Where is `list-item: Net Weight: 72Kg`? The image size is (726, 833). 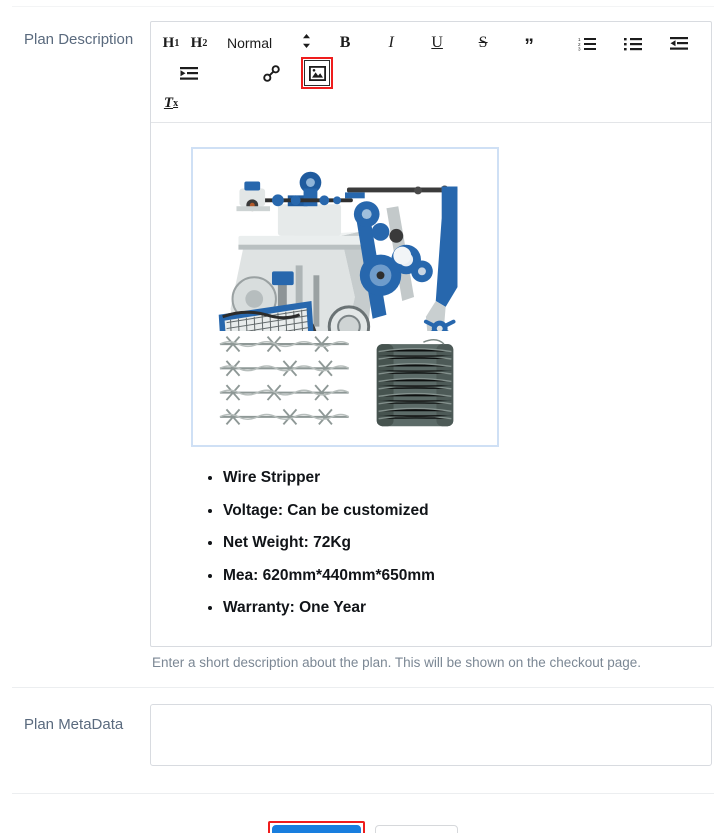 list-item: Net Weight: 72Kg is located at coordinates (460, 543).